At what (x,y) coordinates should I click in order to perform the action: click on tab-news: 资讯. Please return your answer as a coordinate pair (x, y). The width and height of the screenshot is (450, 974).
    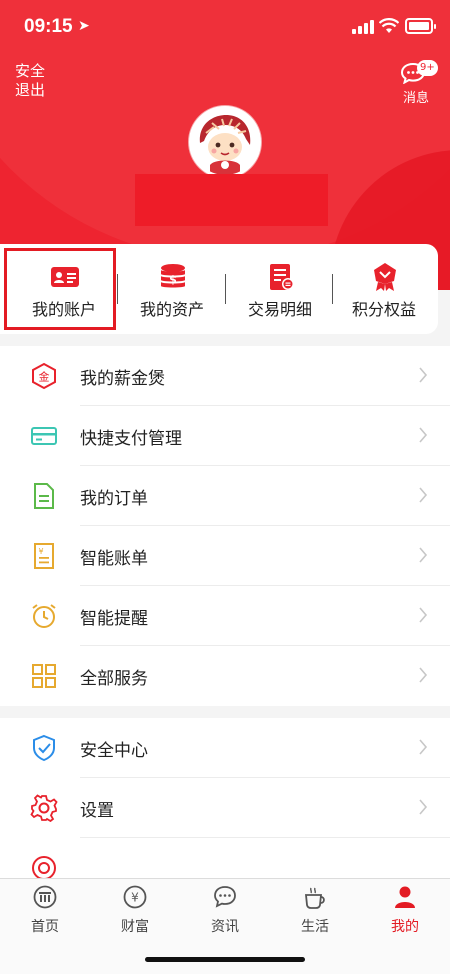
    Looking at the image, I should click on (225, 913).